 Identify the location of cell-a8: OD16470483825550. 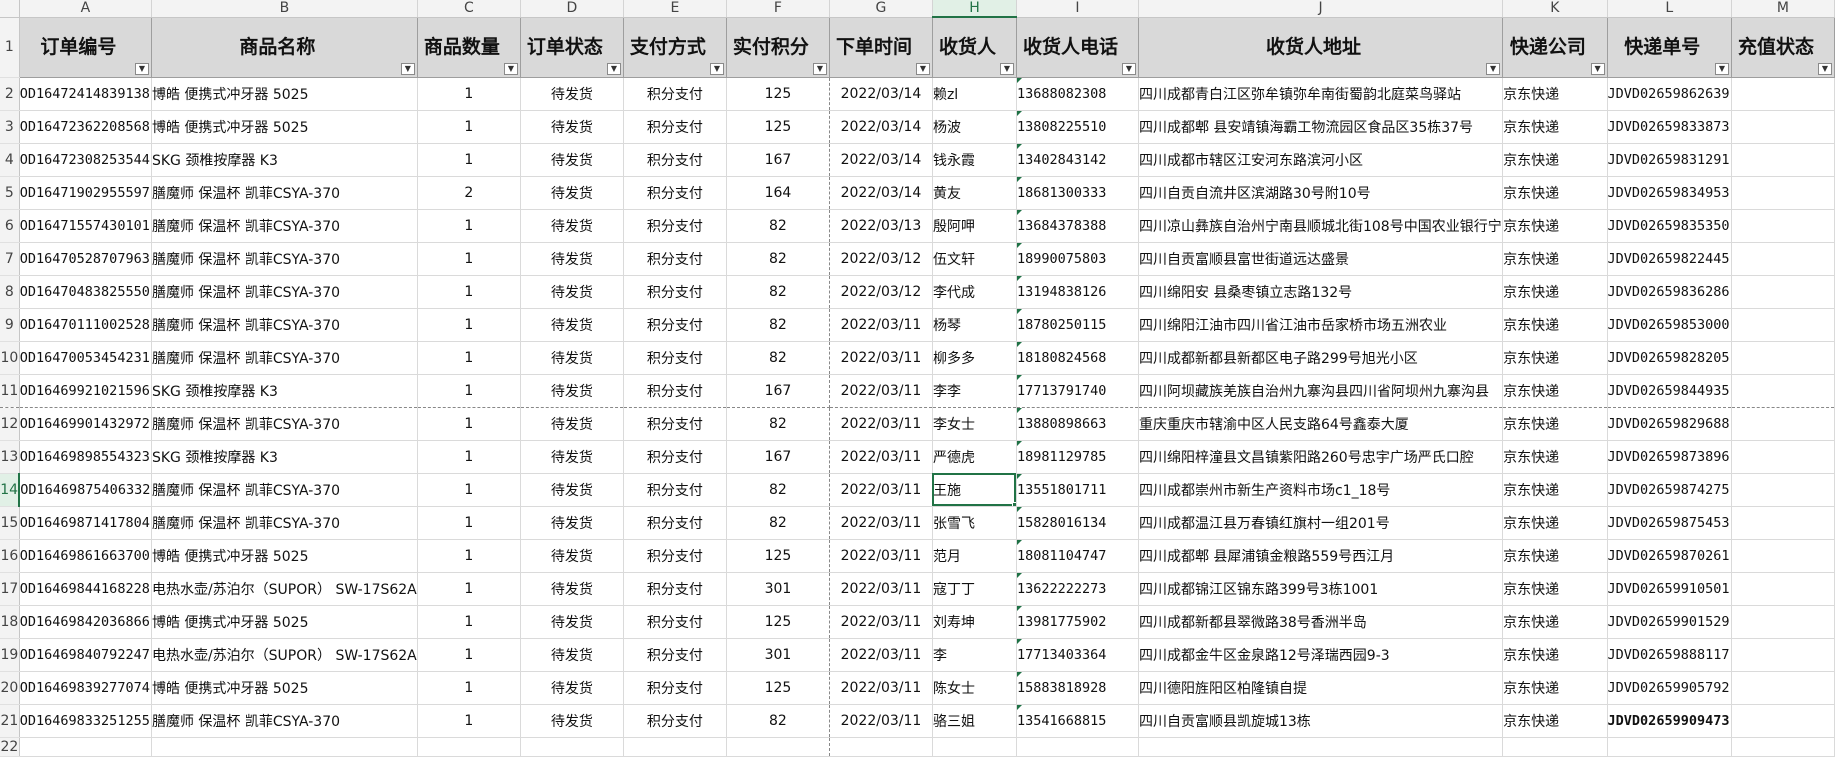
(85, 292).